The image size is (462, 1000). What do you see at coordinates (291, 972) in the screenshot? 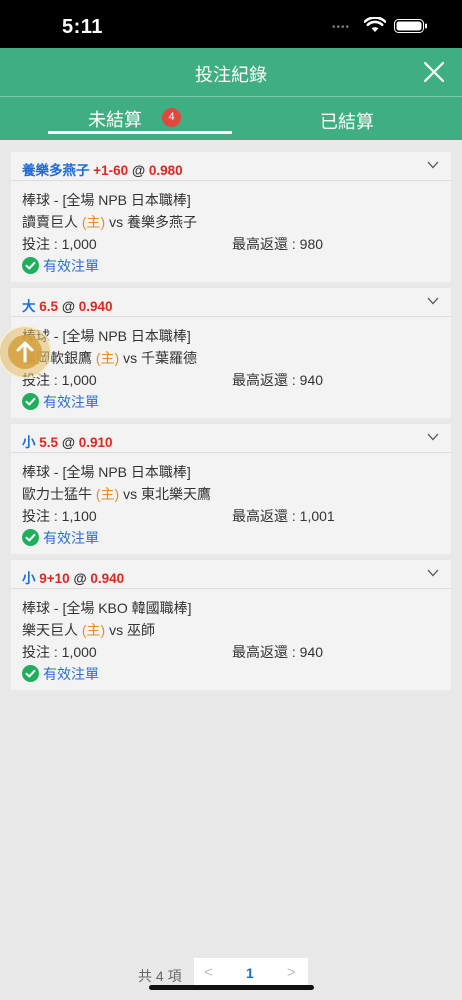
I see `next-page-button: >` at bounding box center [291, 972].